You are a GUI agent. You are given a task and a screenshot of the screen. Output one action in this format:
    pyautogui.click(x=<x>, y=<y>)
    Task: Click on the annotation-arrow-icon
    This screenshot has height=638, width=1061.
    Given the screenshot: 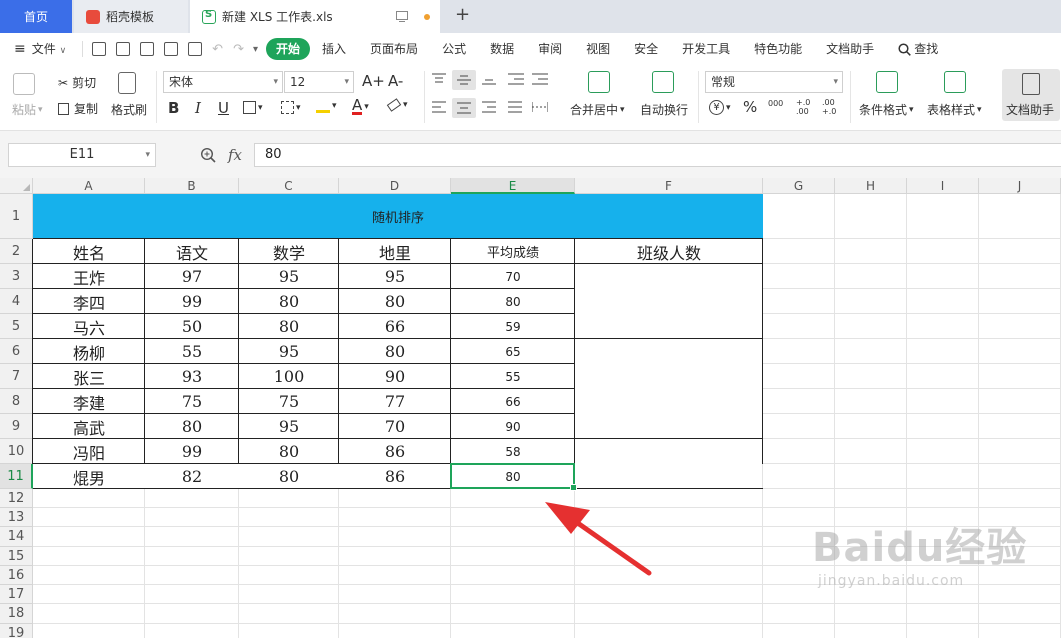 What is the action you would take?
    pyautogui.click(x=598, y=539)
    